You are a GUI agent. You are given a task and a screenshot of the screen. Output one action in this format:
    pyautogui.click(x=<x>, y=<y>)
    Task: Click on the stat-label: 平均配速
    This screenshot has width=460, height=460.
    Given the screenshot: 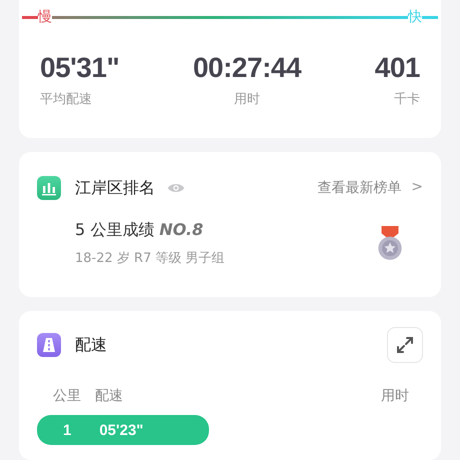 What is the action you would take?
    pyautogui.click(x=66, y=99)
    